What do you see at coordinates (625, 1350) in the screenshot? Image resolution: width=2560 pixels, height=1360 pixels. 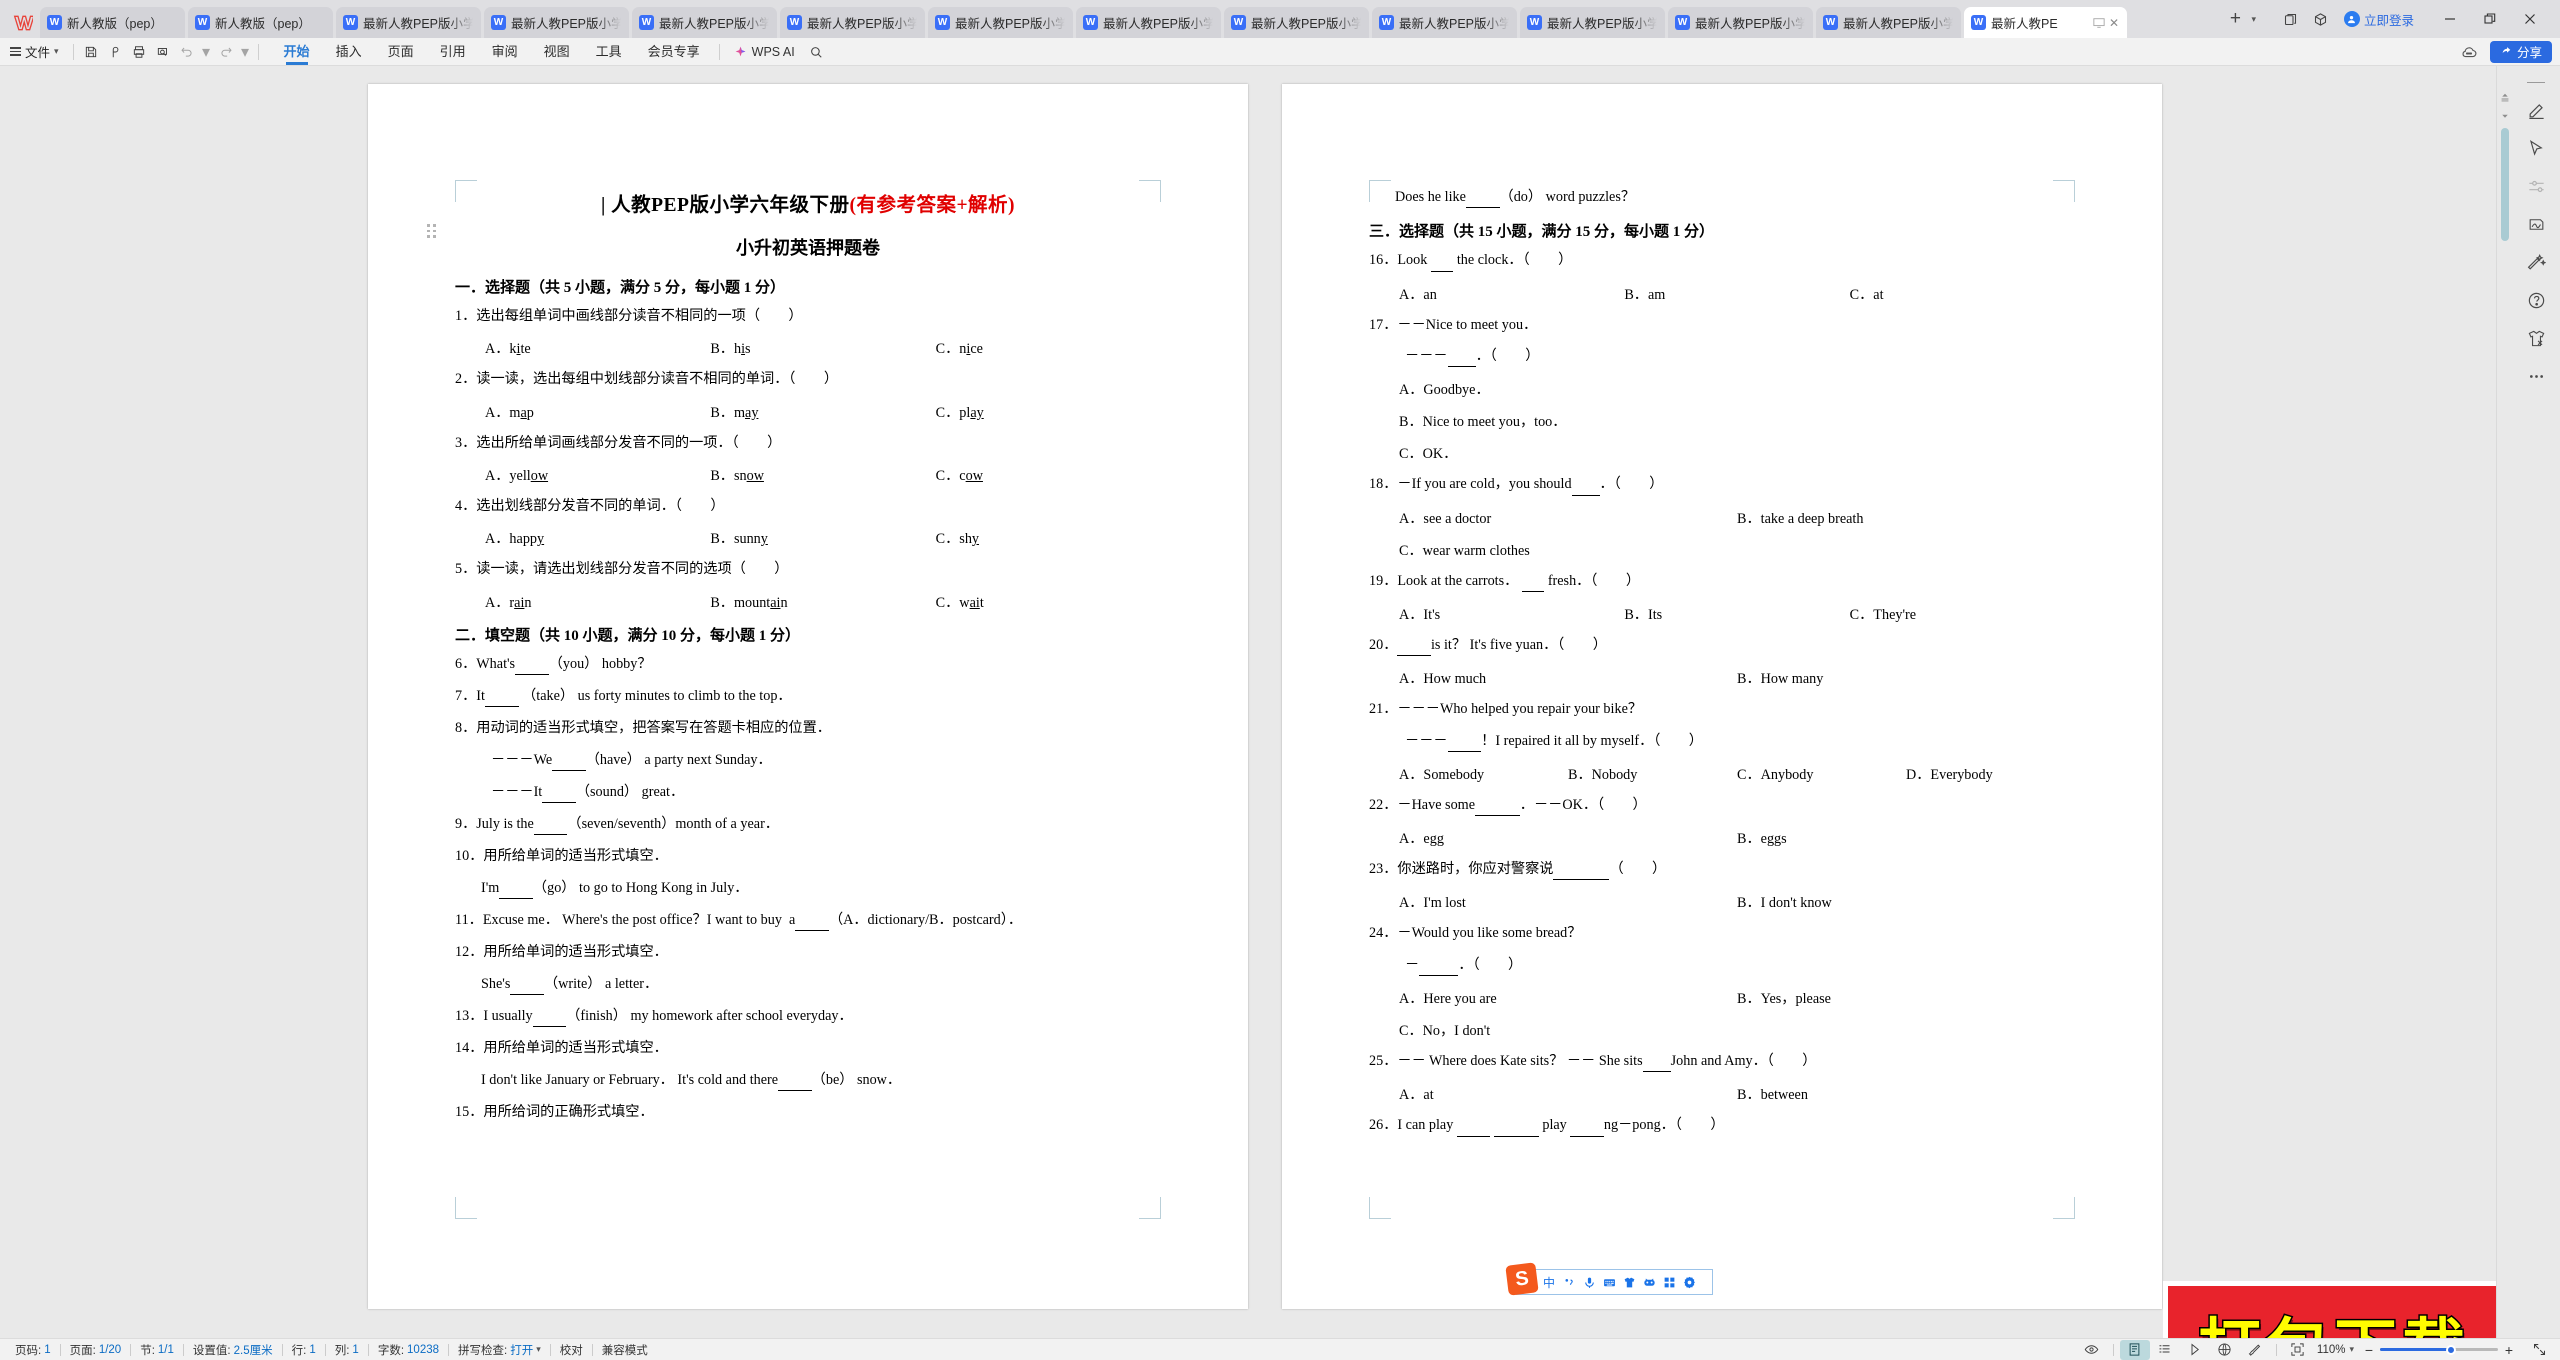 I see `status-item: 兼容模式` at bounding box center [625, 1350].